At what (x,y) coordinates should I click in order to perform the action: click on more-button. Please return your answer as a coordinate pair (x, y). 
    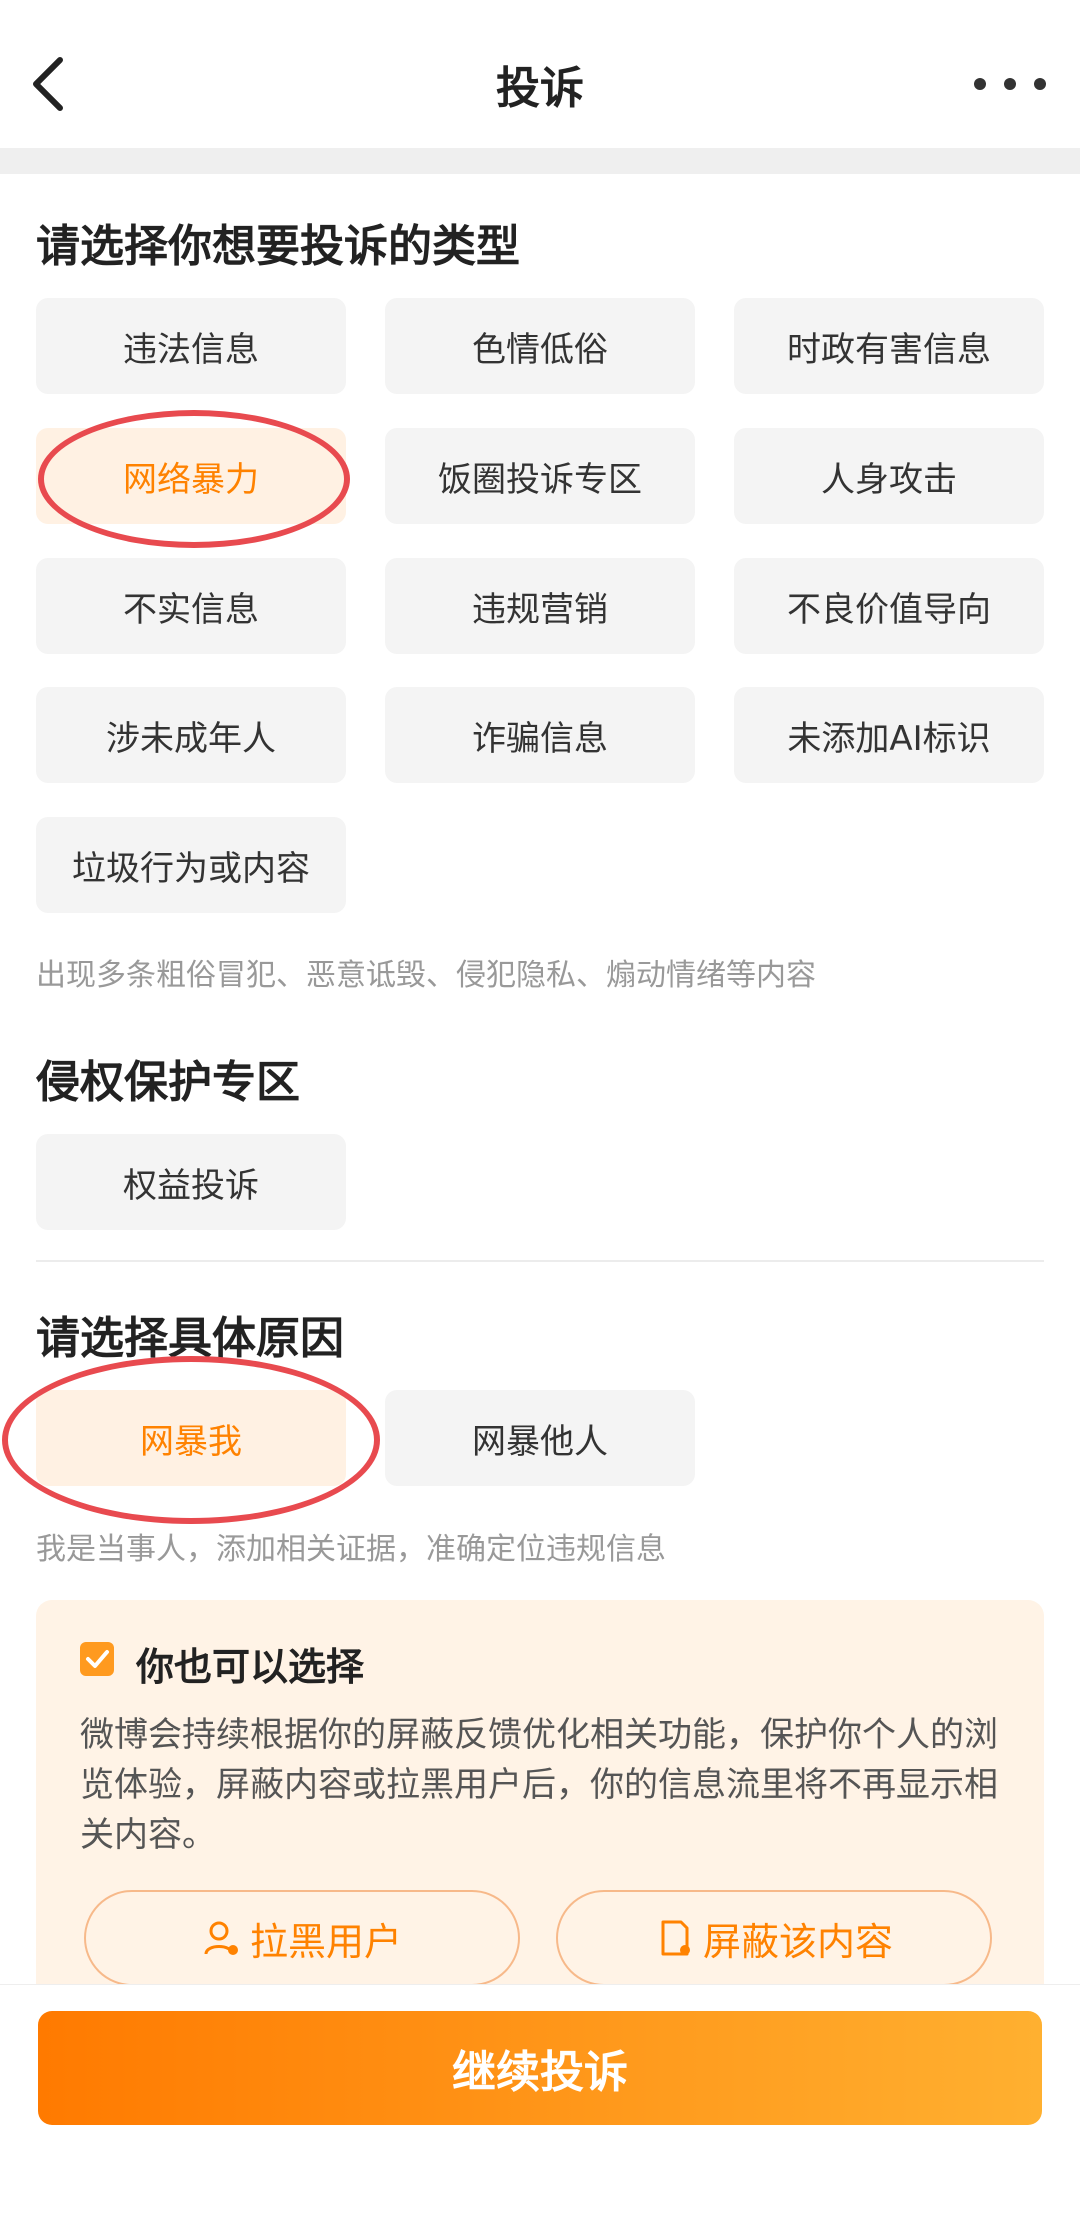
    Looking at the image, I should click on (1010, 84).